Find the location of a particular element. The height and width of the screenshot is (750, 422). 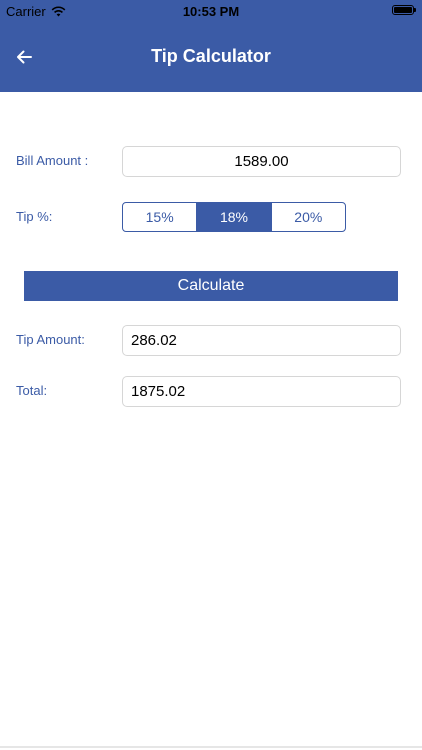

nav-header: Carrier 10:53 PM Tip Calculator is located at coordinates (211, 46).